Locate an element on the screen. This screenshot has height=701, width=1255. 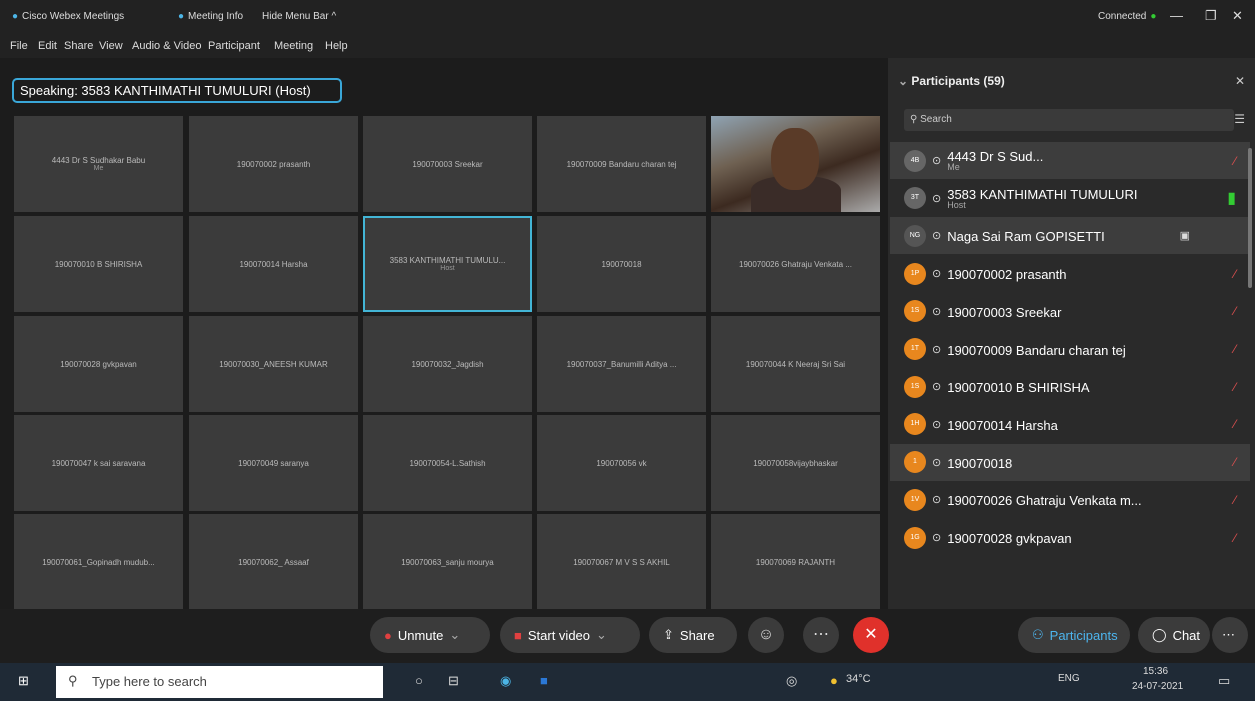
video-person-face is located at coordinates (795, 159).